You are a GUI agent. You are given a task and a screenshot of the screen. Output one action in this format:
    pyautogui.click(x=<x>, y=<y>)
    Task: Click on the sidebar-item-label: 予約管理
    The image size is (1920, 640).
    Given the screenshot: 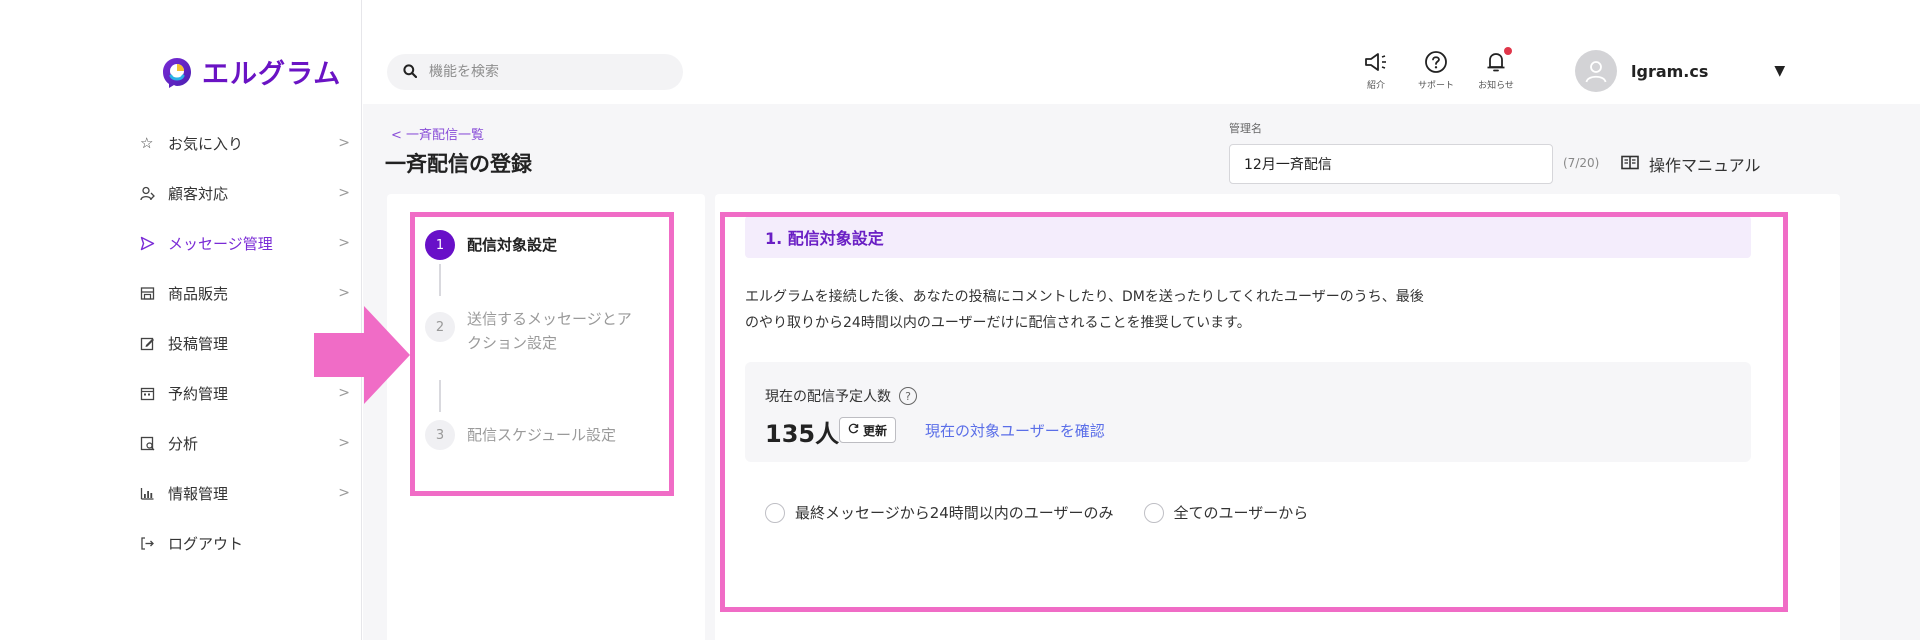 What is the action you would take?
    pyautogui.click(x=198, y=393)
    